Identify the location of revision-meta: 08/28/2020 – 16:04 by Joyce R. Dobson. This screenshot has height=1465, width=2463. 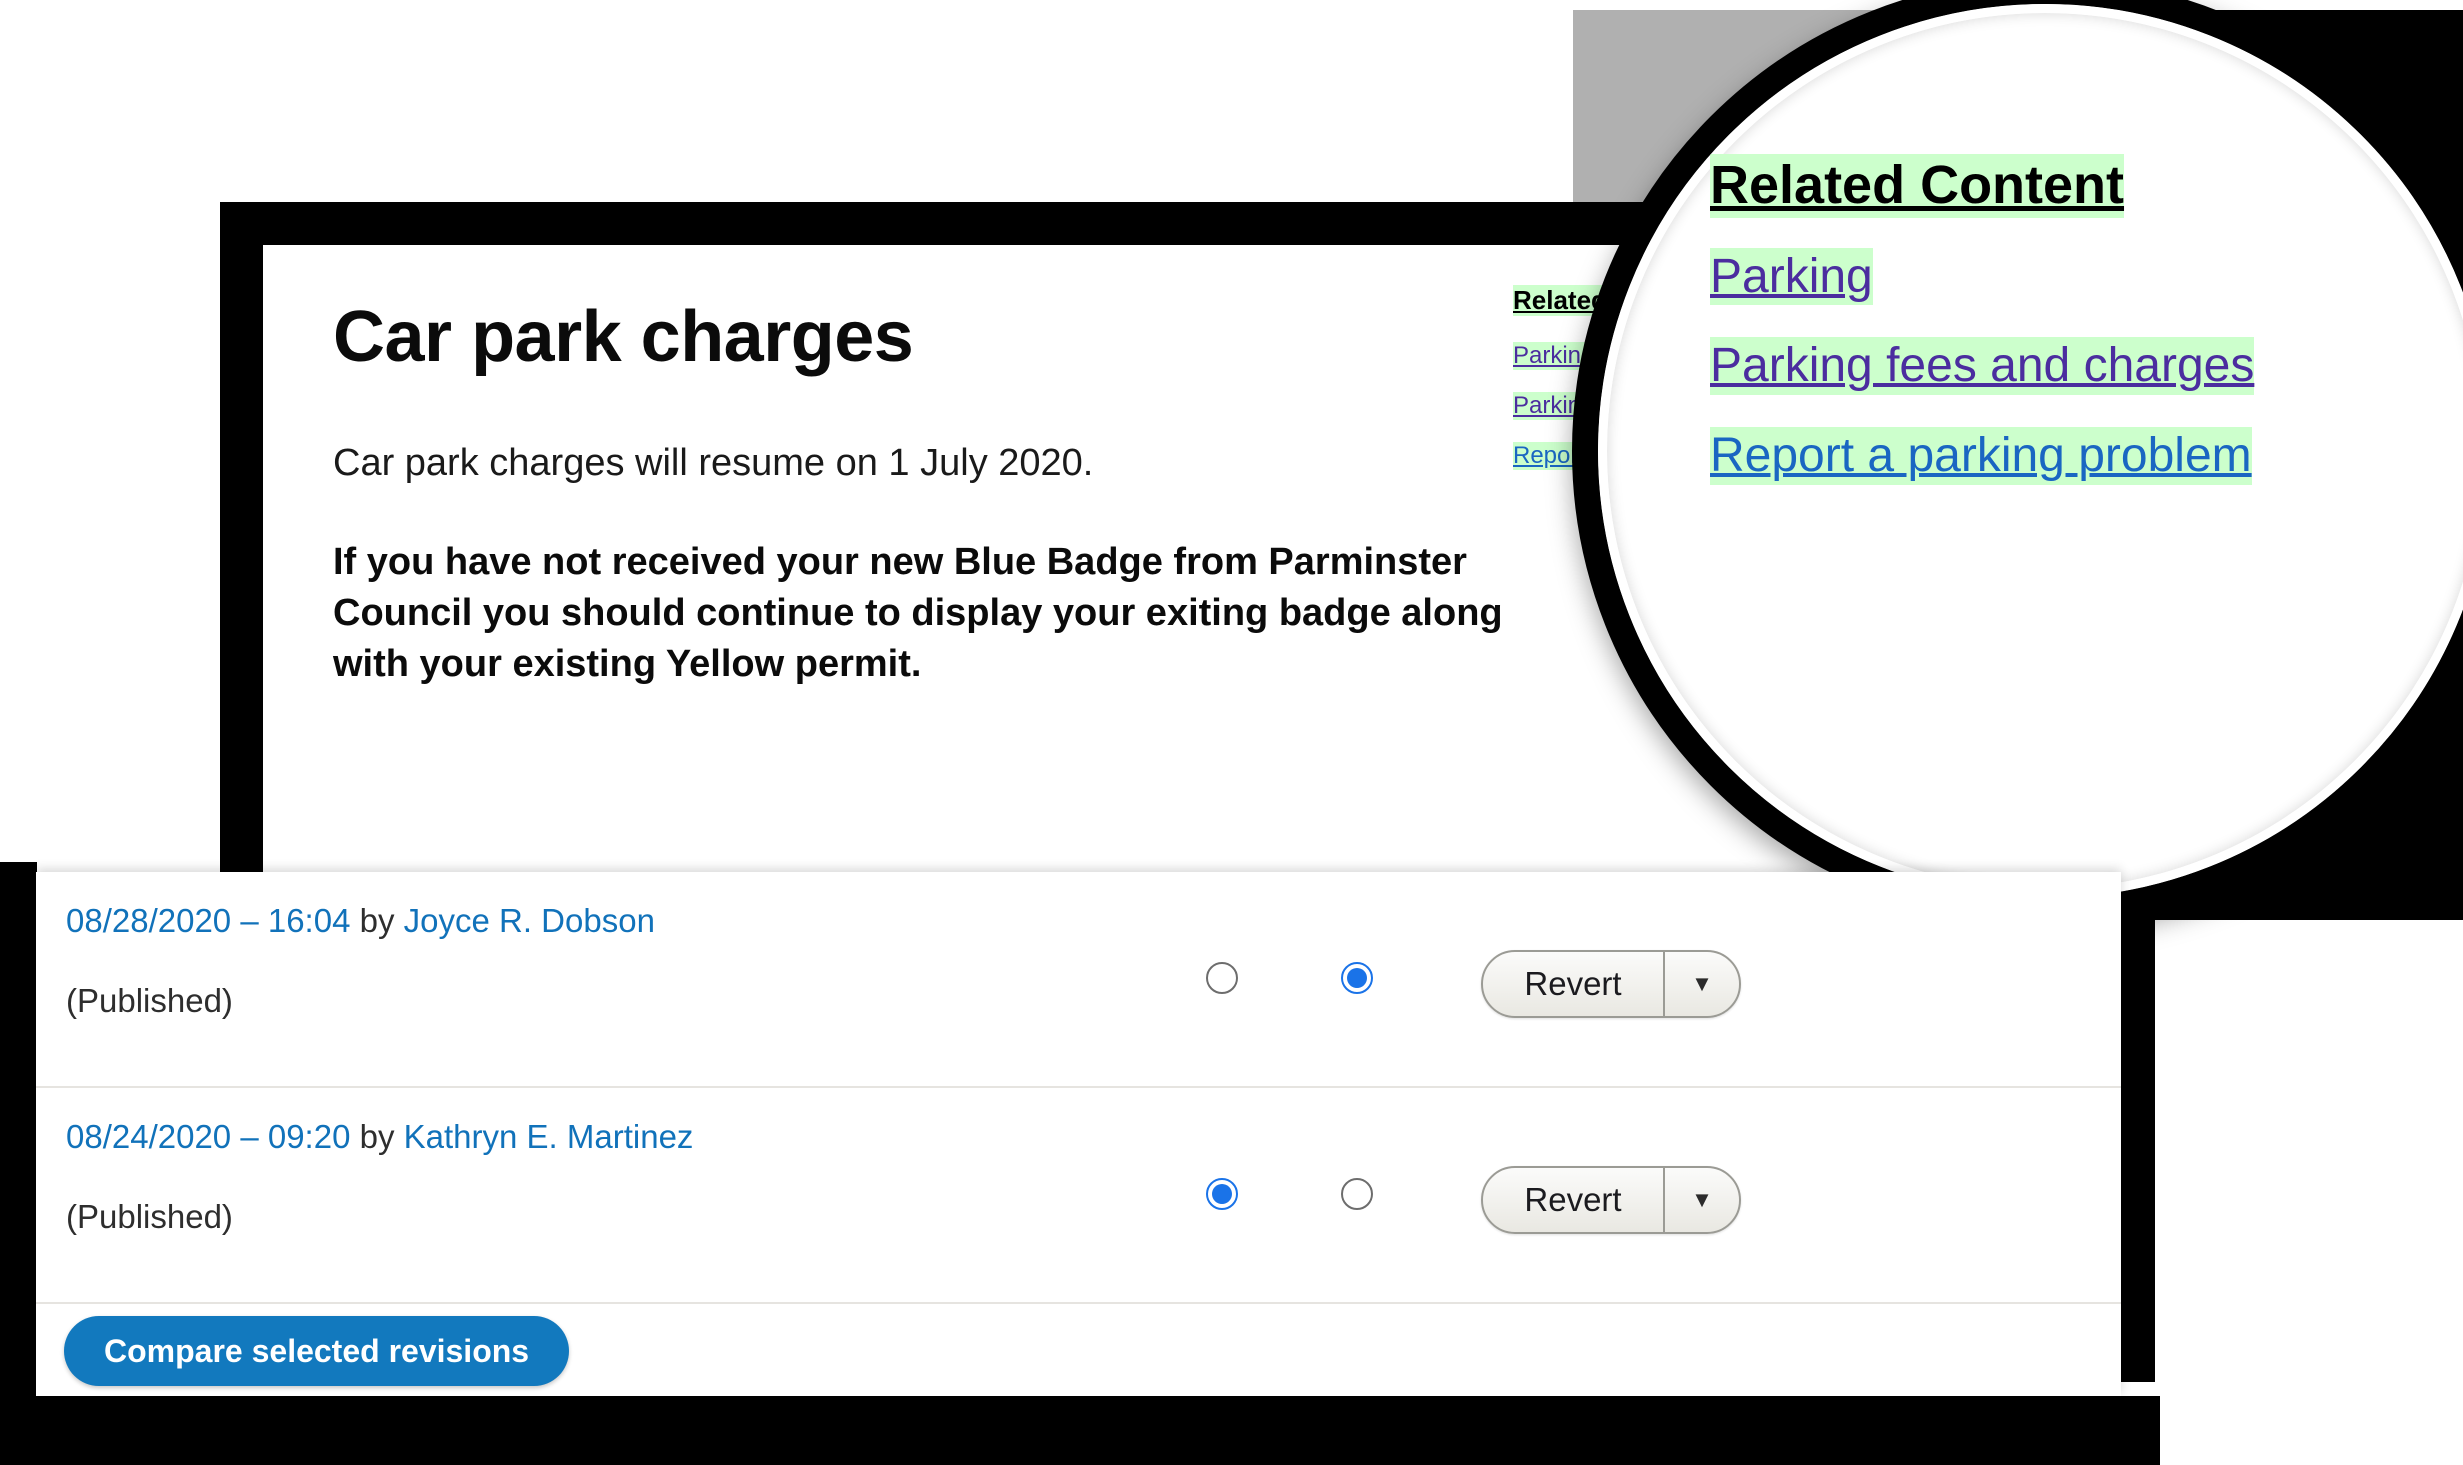
(360, 921).